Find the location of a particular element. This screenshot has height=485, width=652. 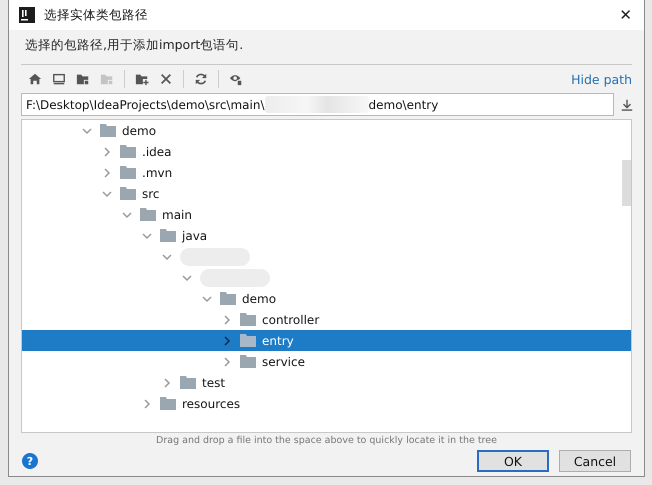

dialog-button: Cancel is located at coordinates (595, 461).